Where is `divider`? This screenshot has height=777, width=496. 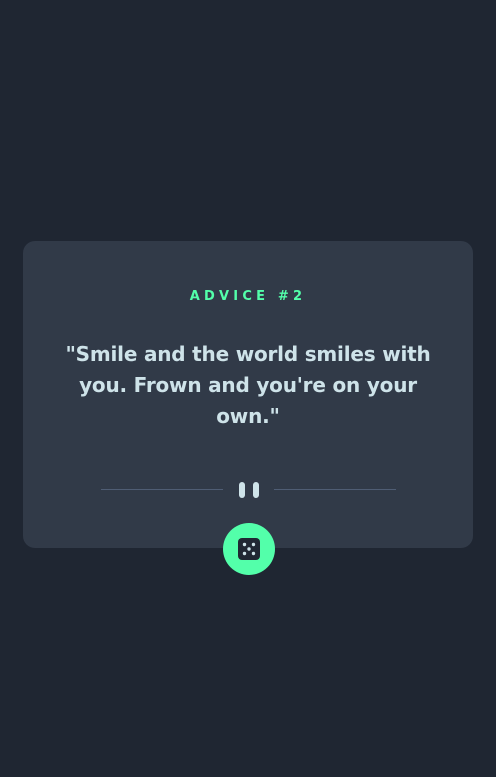 divider is located at coordinates (248, 490).